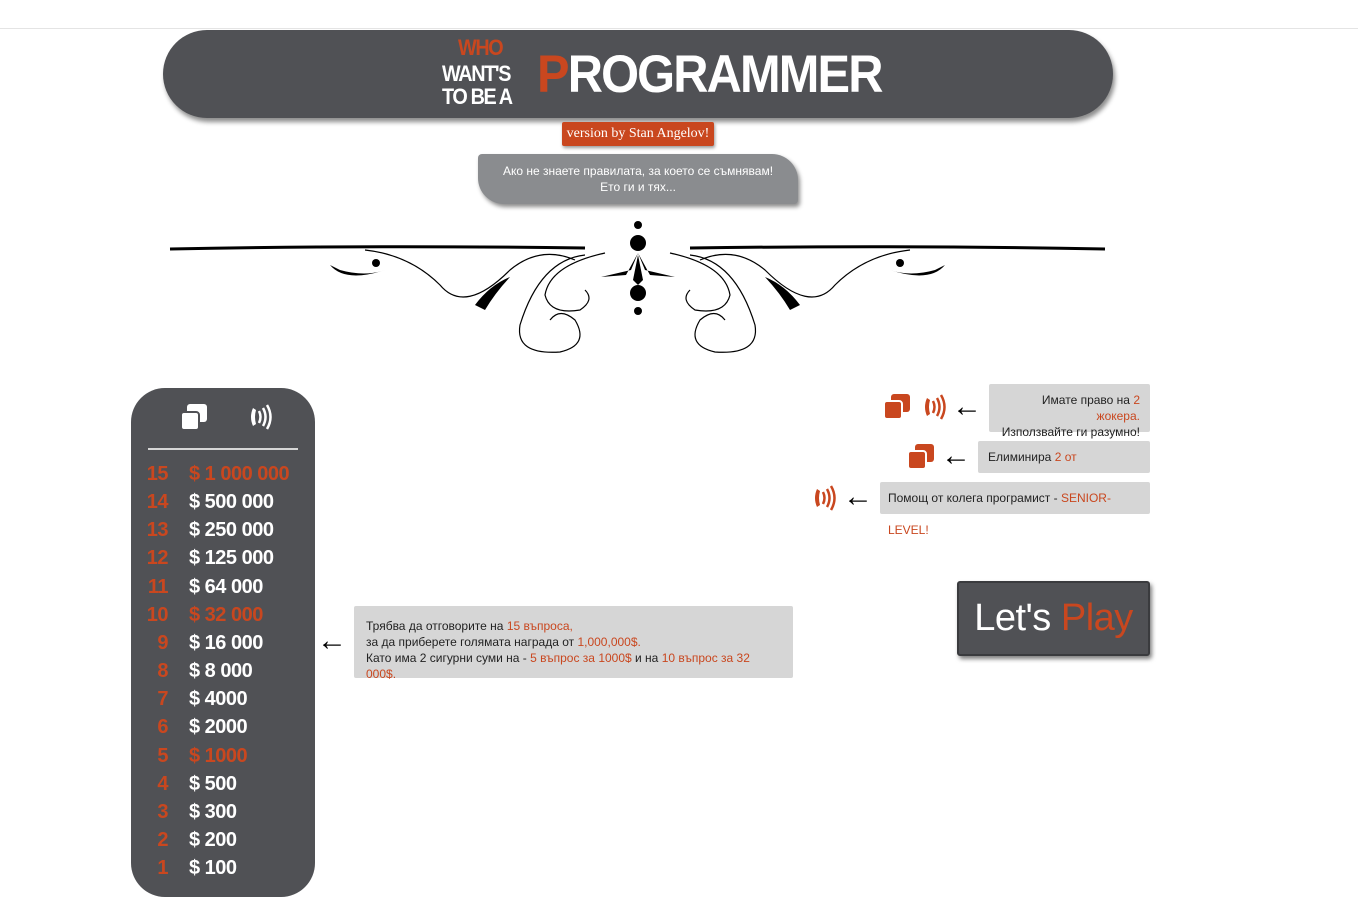  I want to click on play-button: Let's Play, so click(1053, 618).